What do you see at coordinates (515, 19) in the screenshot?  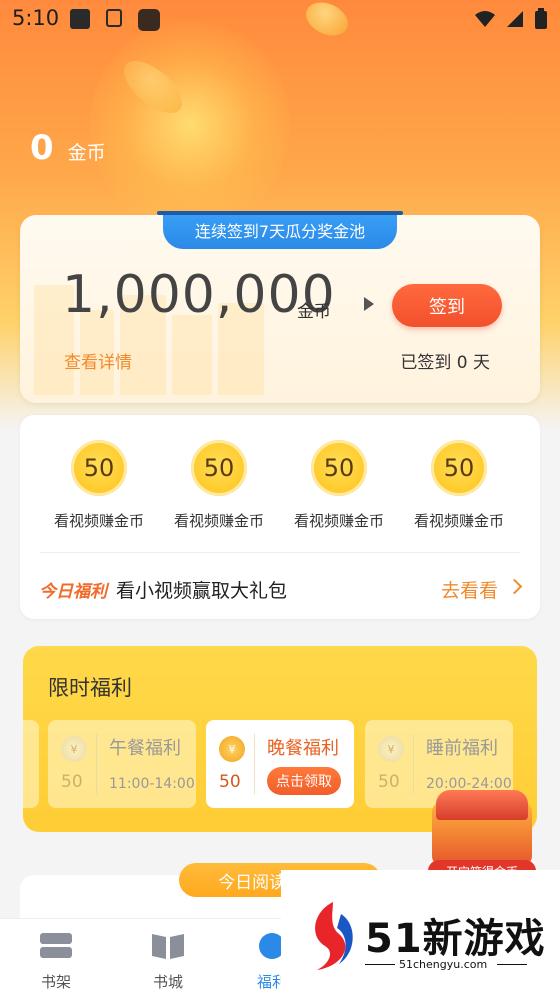 I see `signal-icon` at bounding box center [515, 19].